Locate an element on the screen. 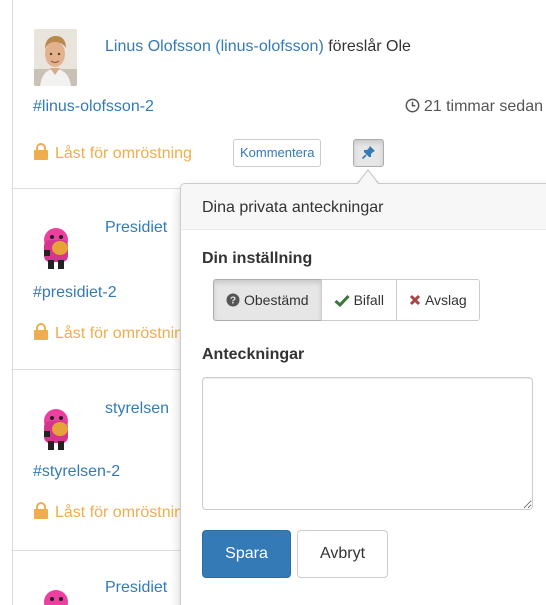  timestamp: 21 timmar sedan is located at coordinates (474, 107).